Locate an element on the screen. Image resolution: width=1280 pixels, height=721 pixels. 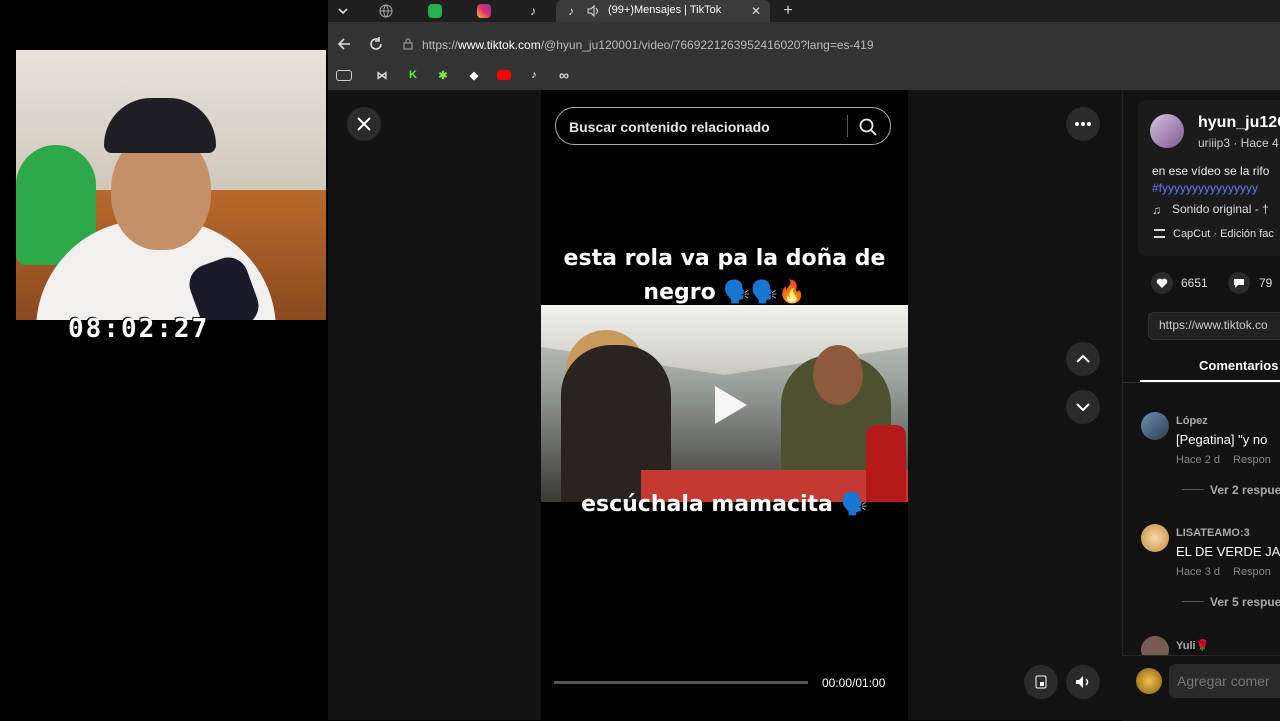
youtube-icon is located at coordinates (504, 75).